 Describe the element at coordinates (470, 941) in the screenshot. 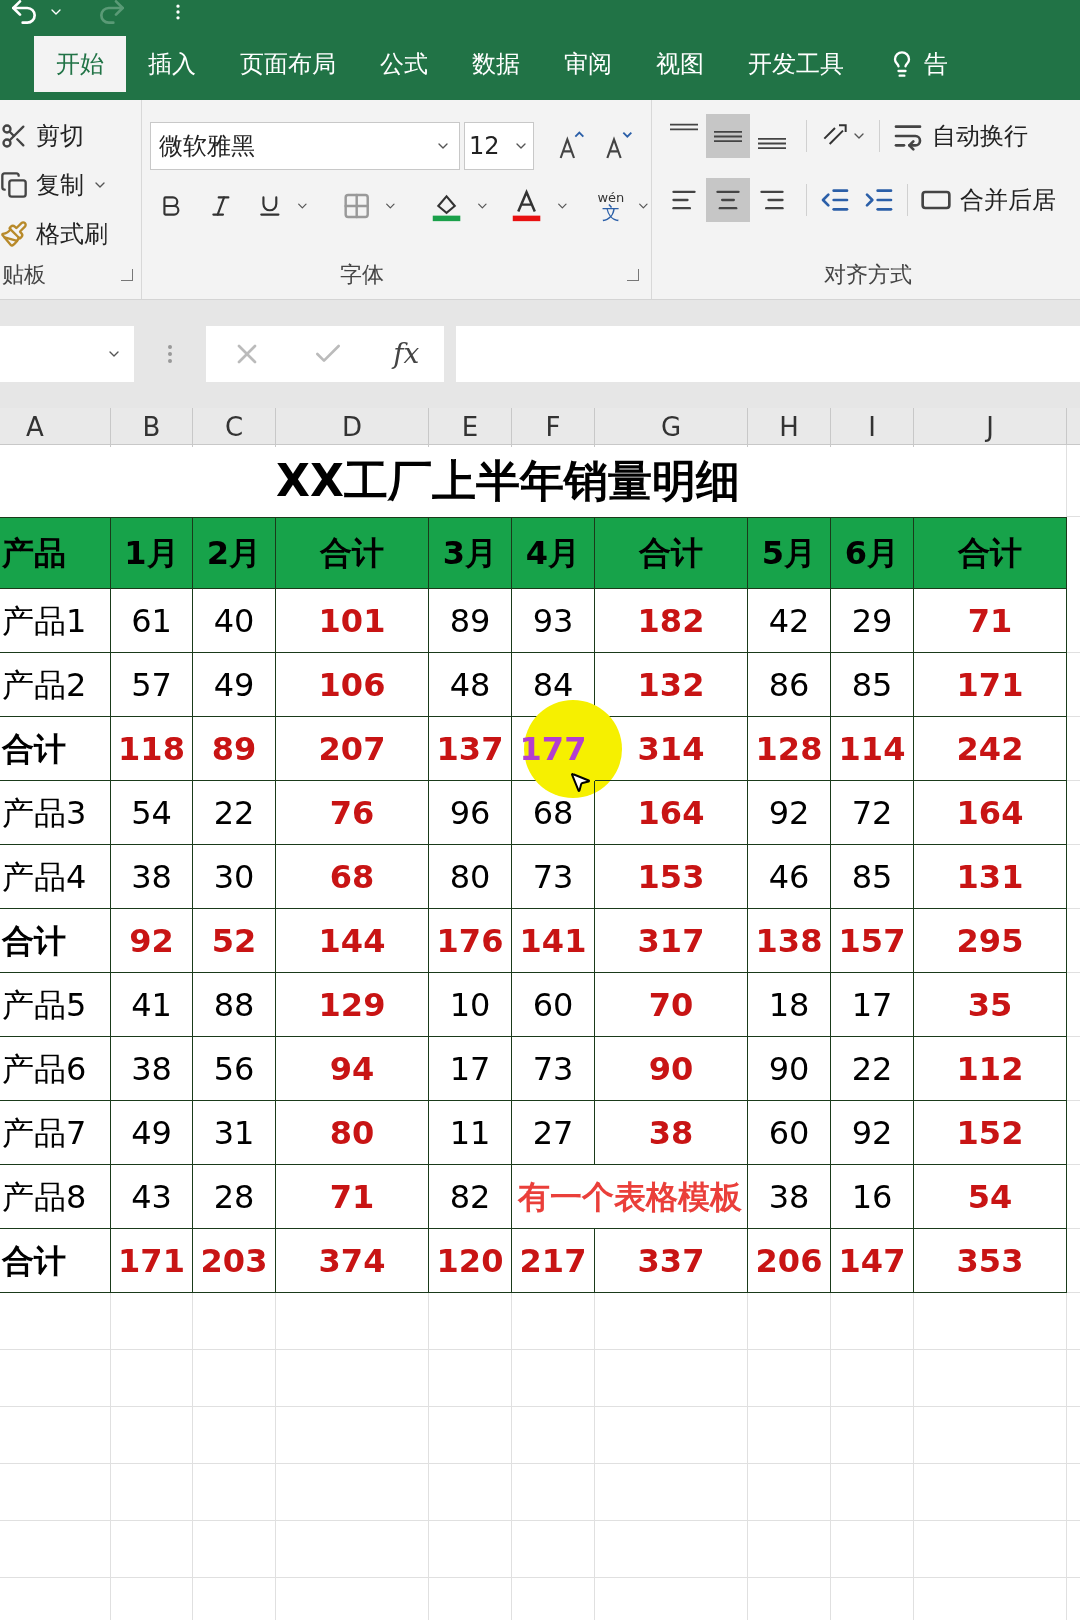

I see `table-cell-text: 176` at that location.